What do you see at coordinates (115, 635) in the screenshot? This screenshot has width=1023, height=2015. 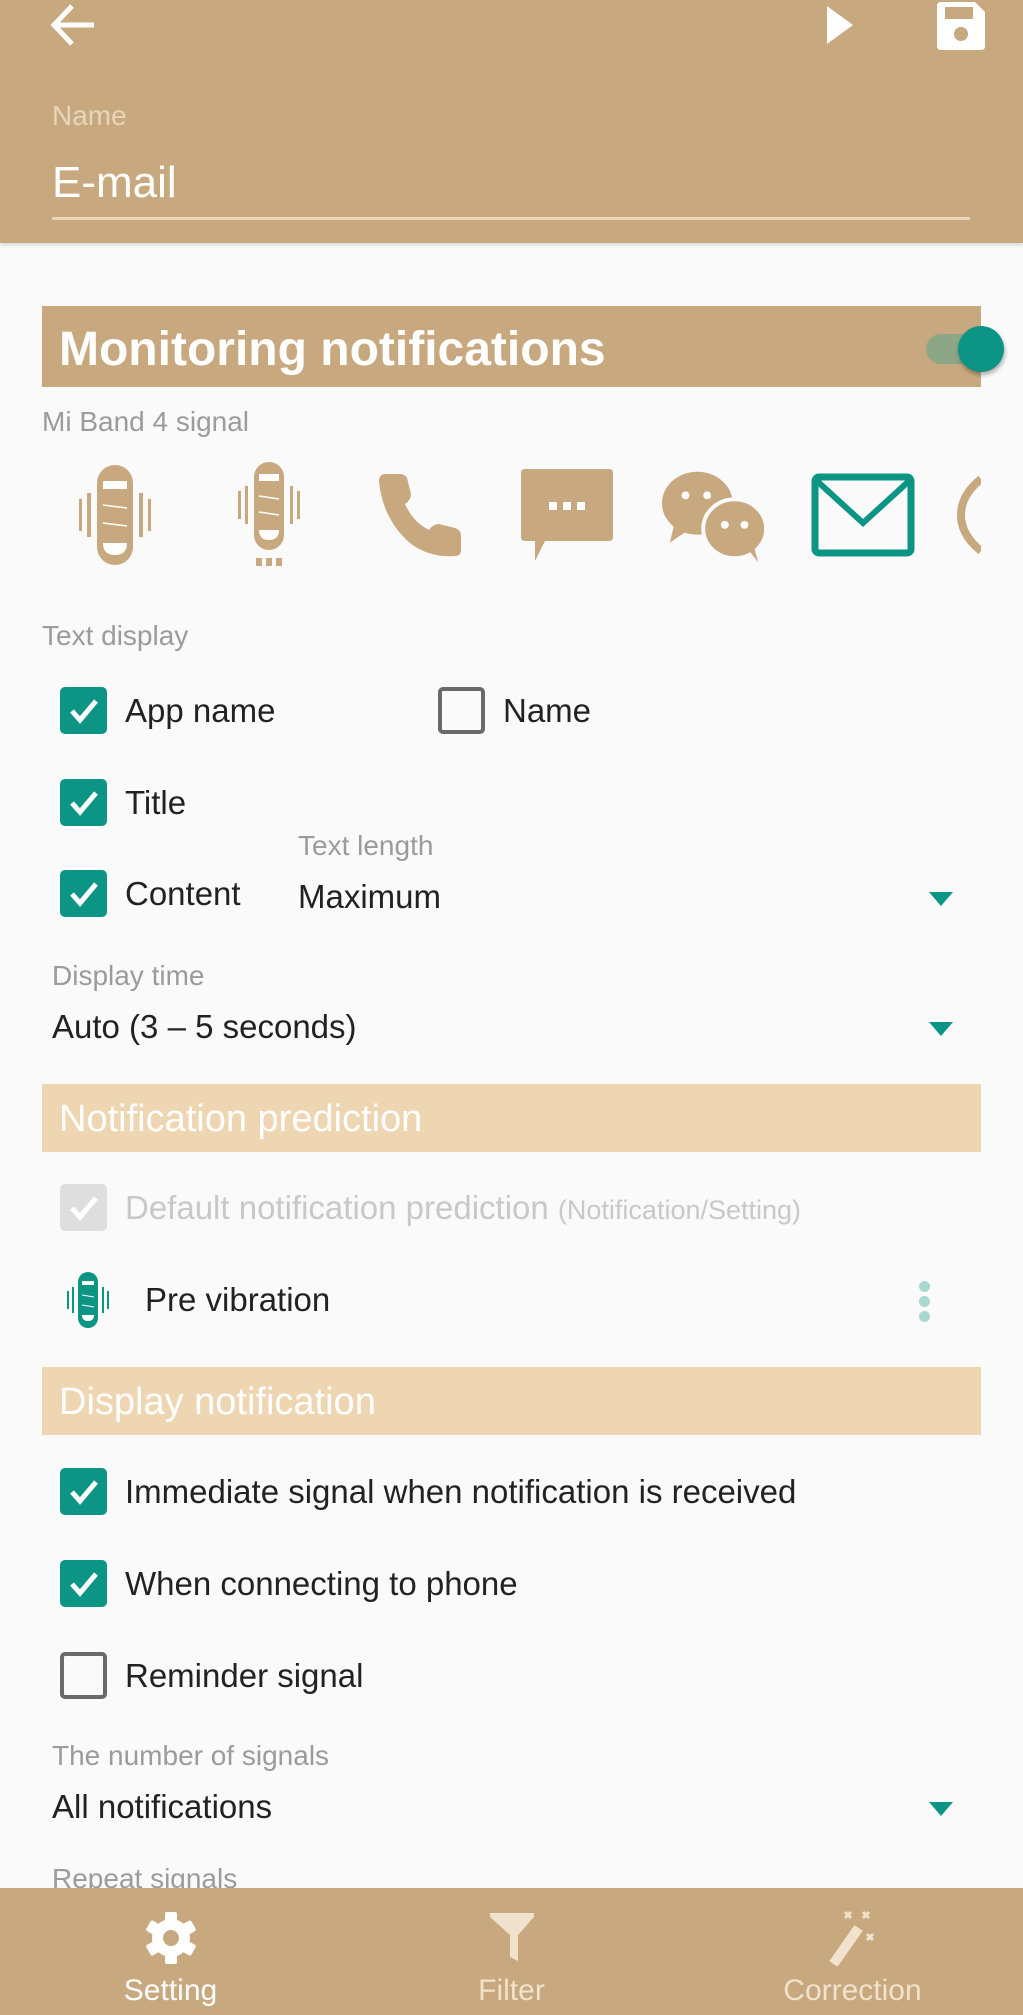 I see `text-display-label: Text display` at bounding box center [115, 635].